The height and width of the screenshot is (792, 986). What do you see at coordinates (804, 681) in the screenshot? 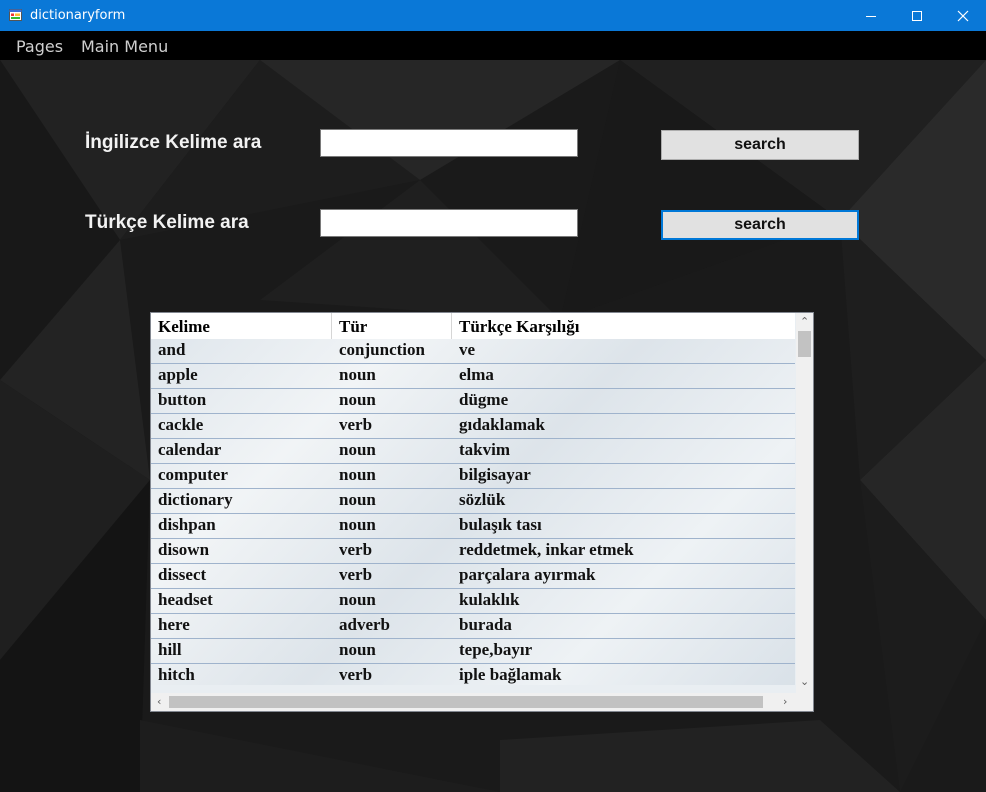
I see `scroll-down-icon: ⌄` at bounding box center [804, 681].